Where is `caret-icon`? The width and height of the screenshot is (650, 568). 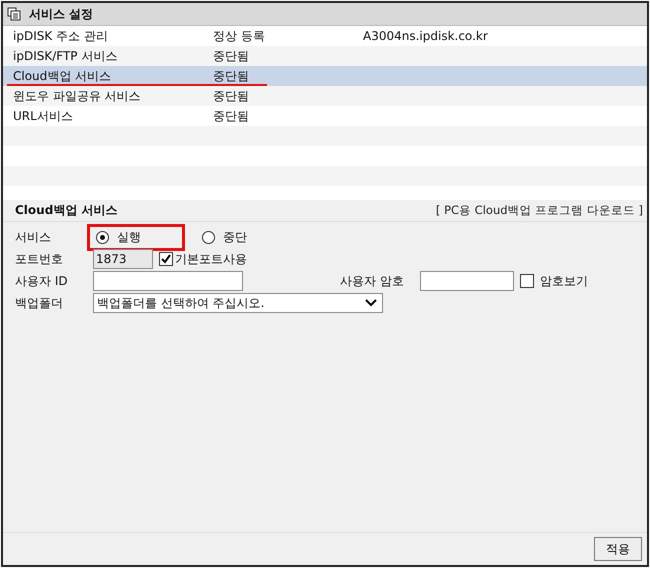
caret-icon is located at coordinates (371, 303).